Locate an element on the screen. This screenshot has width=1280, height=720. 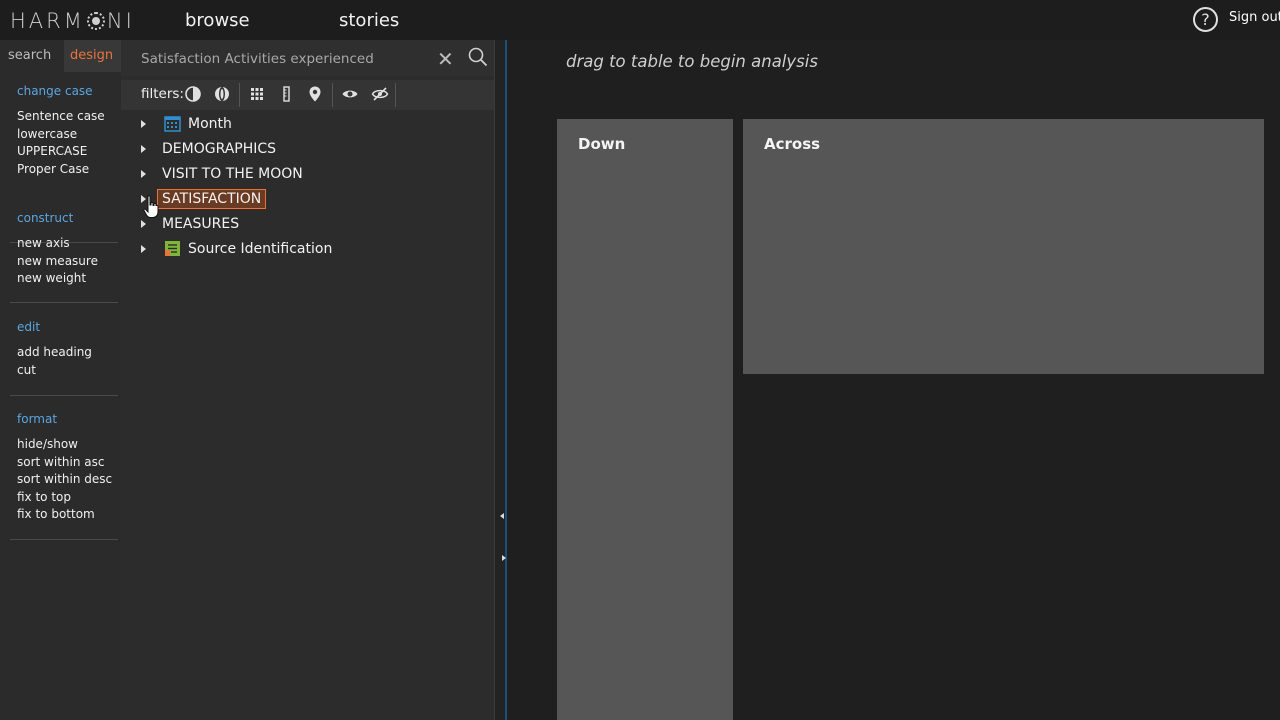
menu-fix-top: fix to top is located at coordinates (64, 498).